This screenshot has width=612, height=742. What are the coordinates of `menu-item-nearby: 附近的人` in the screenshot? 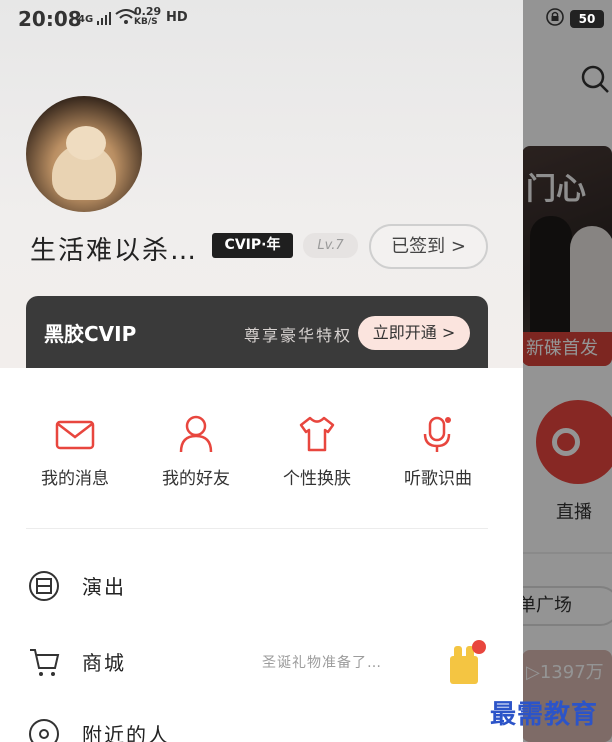 It's located at (261, 723).